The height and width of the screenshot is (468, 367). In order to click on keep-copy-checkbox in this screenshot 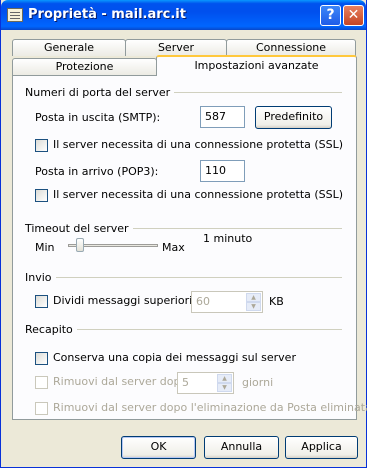, I will do `click(41, 358)`.